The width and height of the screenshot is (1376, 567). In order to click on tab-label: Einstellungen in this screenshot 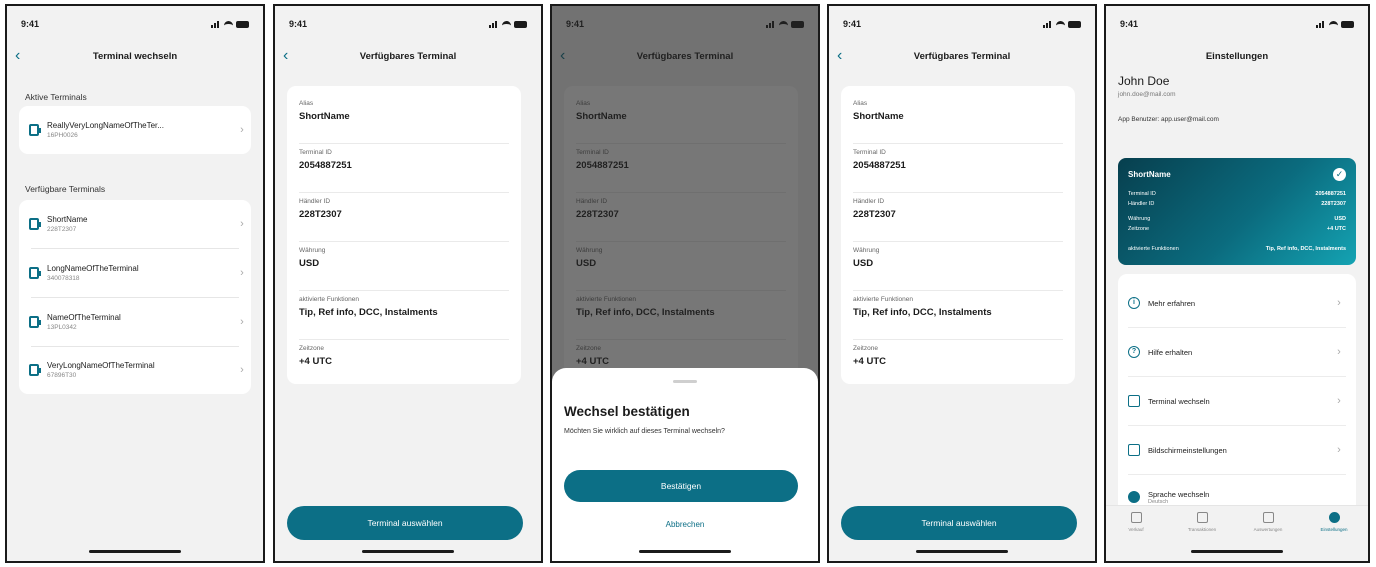, I will do `click(1334, 529)`.